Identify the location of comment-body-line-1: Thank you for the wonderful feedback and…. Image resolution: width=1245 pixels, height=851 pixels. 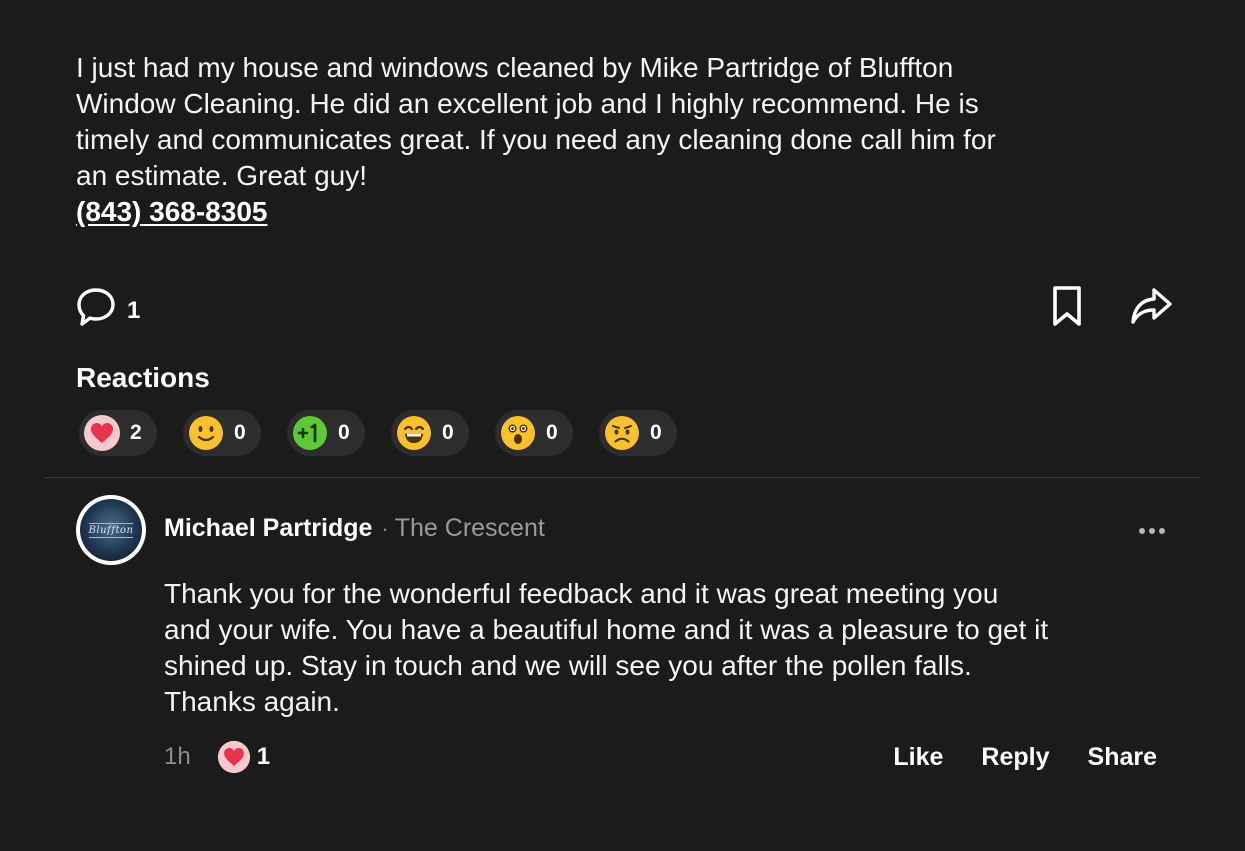
(581, 593).